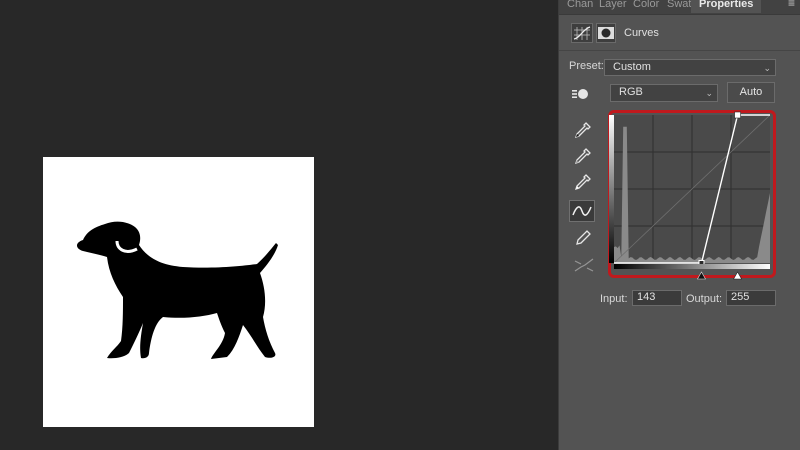 The height and width of the screenshot is (450, 800). I want to click on layer-mask-icon, so click(606, 33).